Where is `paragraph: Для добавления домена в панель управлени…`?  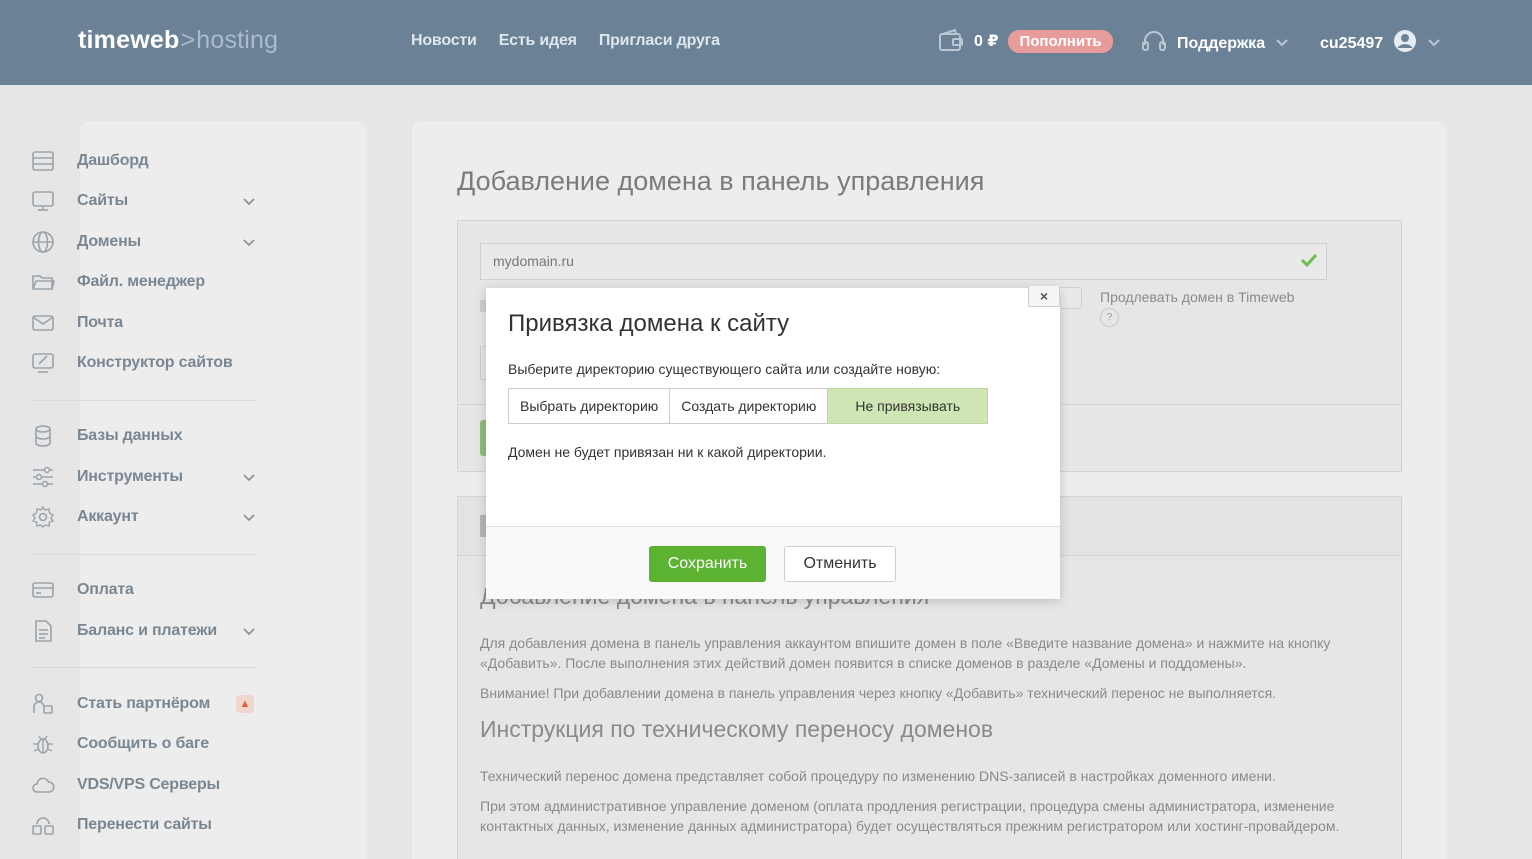 paragraph: Для добавления домена в панель управлени… is located at coordinates (905, 653).